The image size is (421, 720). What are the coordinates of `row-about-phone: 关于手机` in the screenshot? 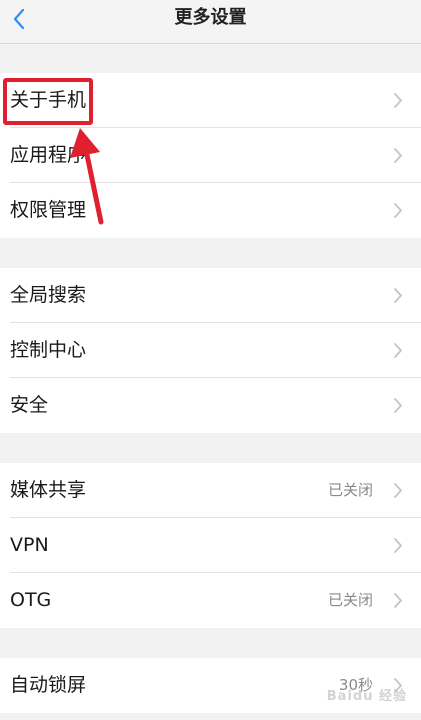 It's located at (210, 100).